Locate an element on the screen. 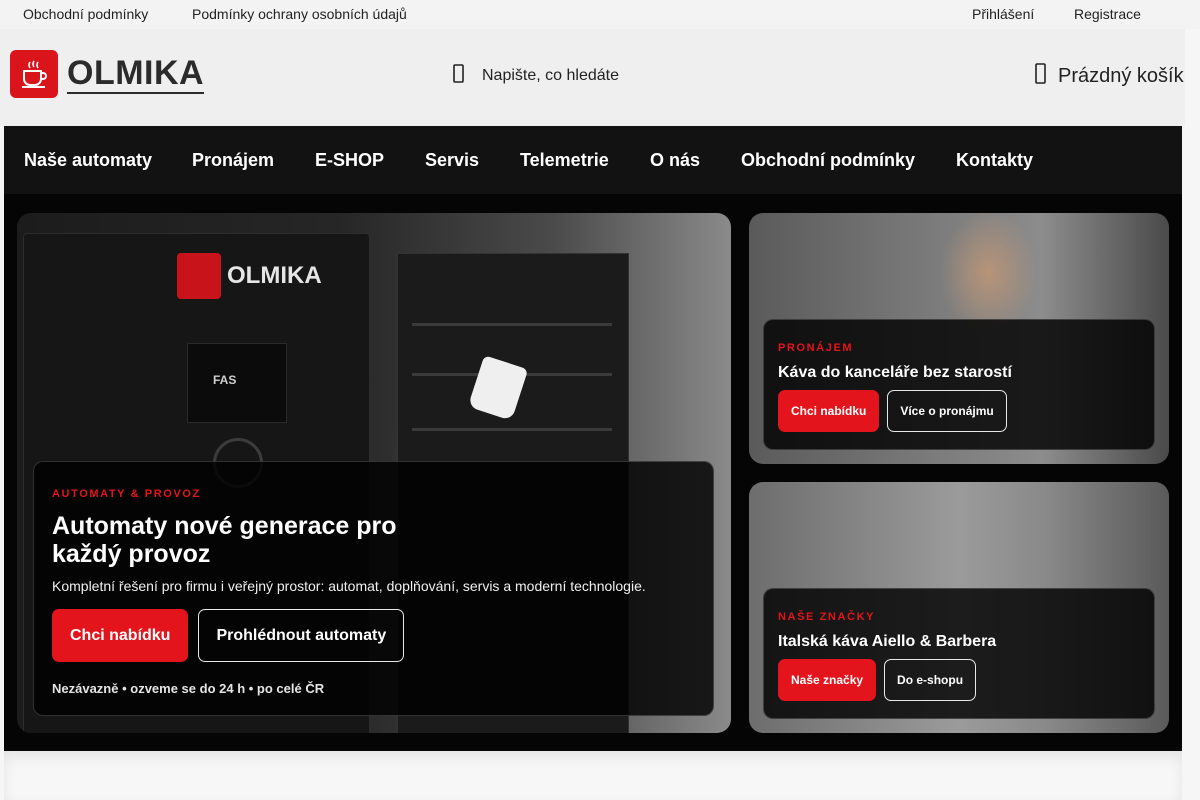  page-bottom is located at coordinates (593, 775).